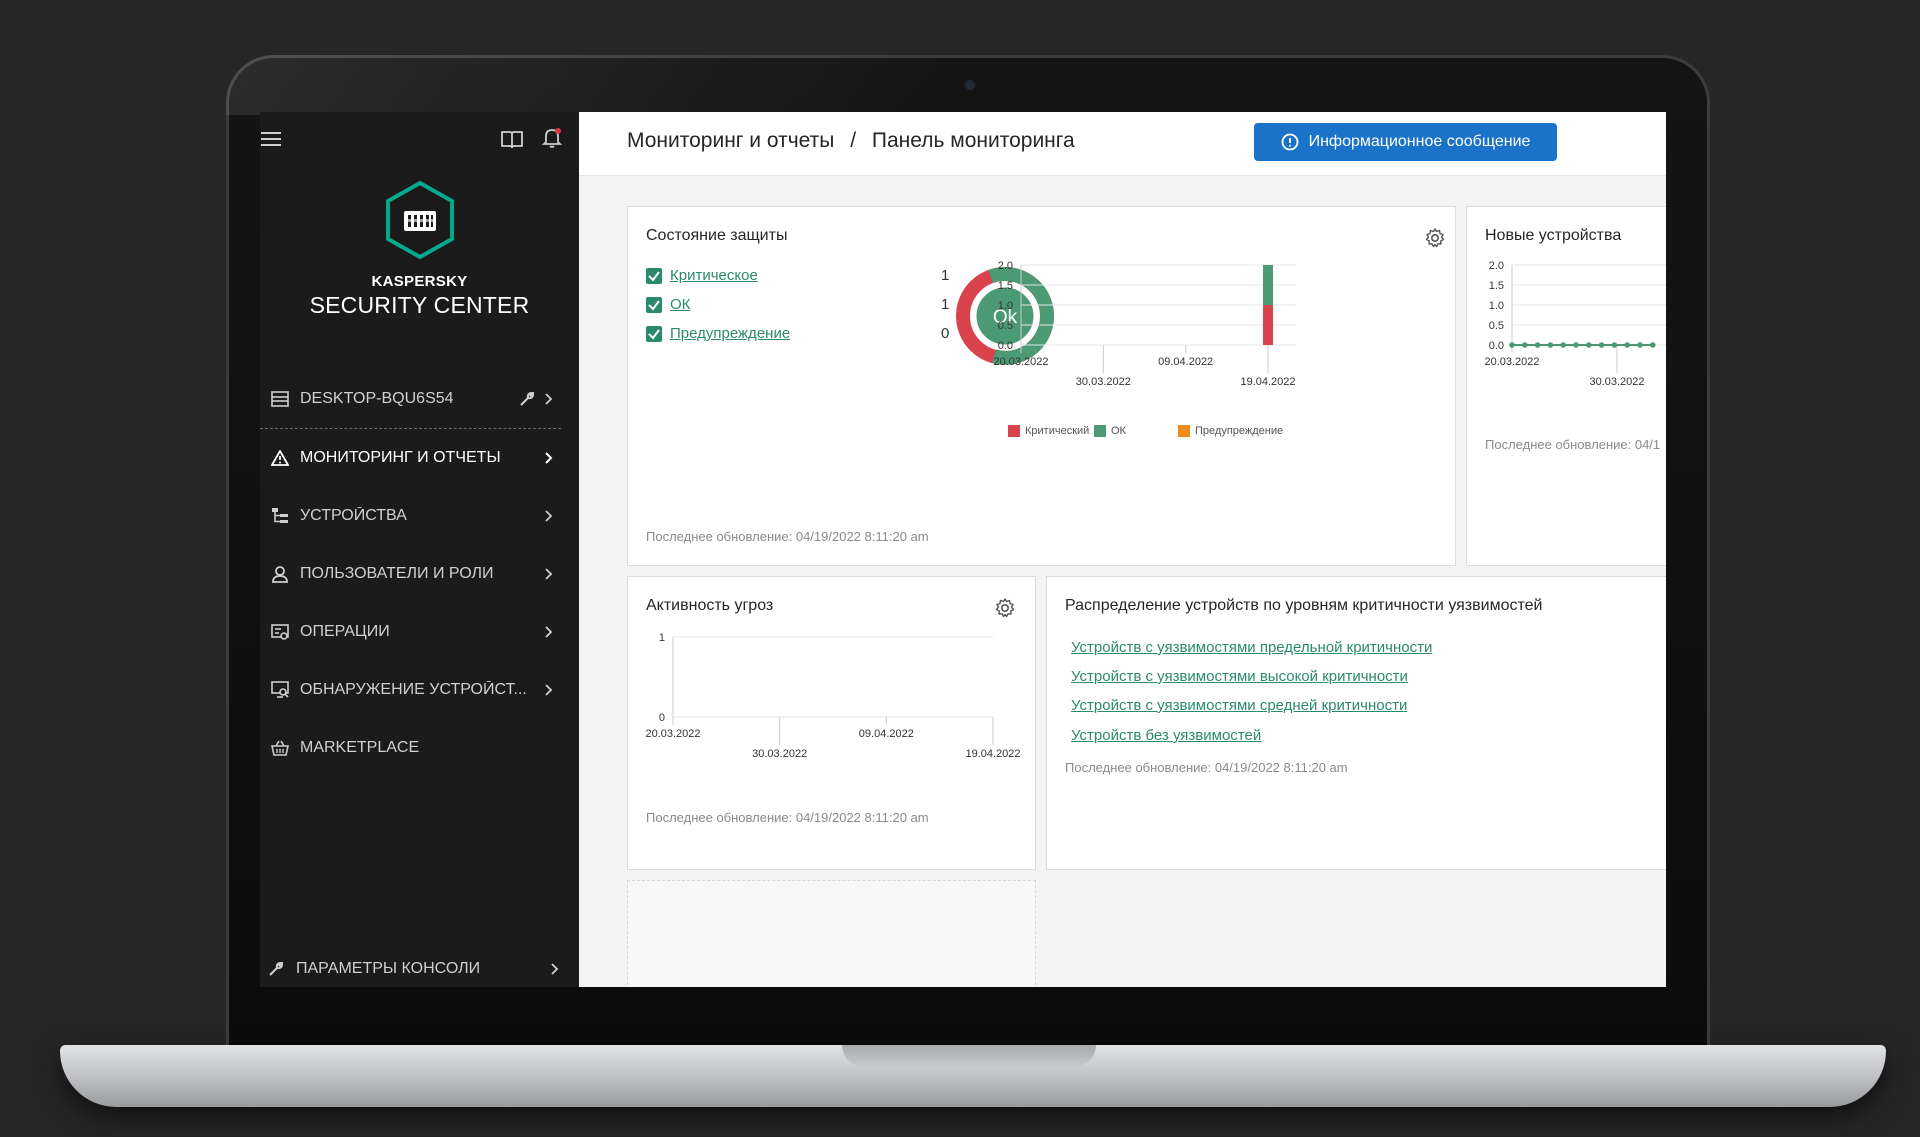  What do you see at coordinates (1268, 325) in the screenshot?
I see `bar-critical` at bounding box center [1268, 325].